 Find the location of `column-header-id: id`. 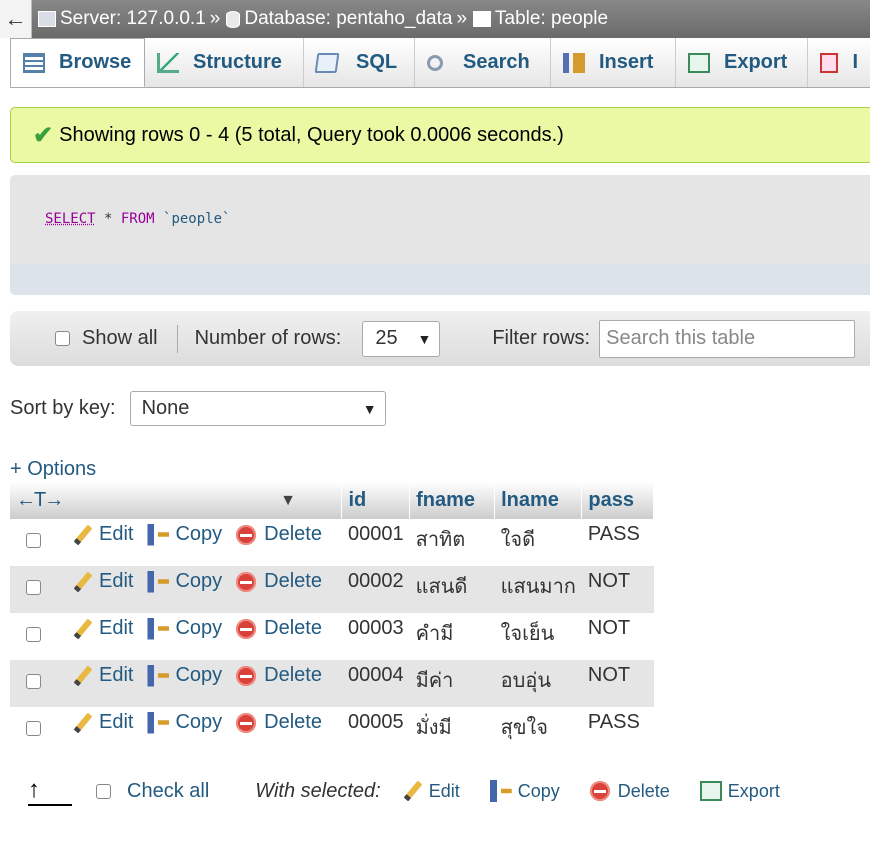

column-header-id: id is located at coordinates (376, 500).